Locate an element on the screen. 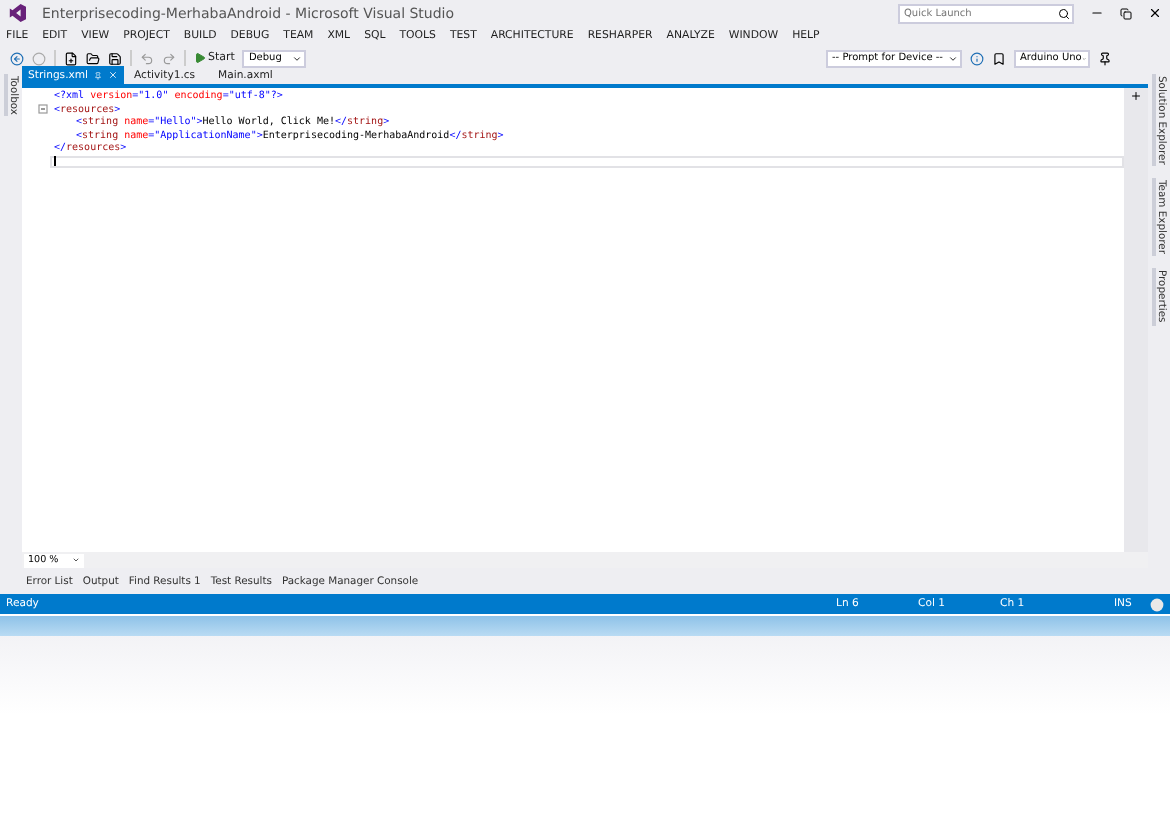  minimize-icon is located at coordinates (1097, 13).